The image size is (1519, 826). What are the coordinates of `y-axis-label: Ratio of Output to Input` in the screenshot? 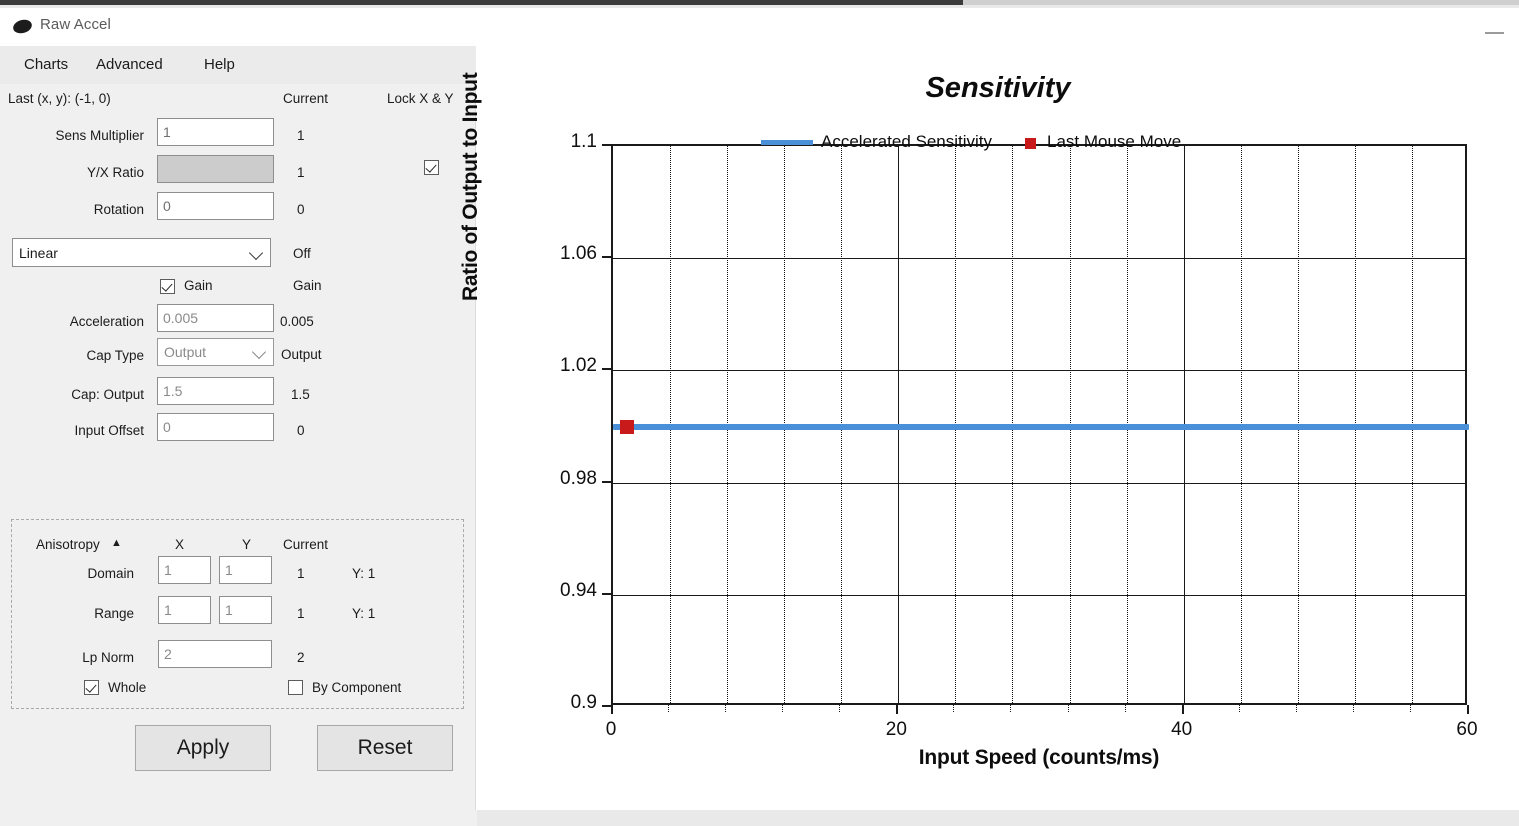 It's located at (470, 186).